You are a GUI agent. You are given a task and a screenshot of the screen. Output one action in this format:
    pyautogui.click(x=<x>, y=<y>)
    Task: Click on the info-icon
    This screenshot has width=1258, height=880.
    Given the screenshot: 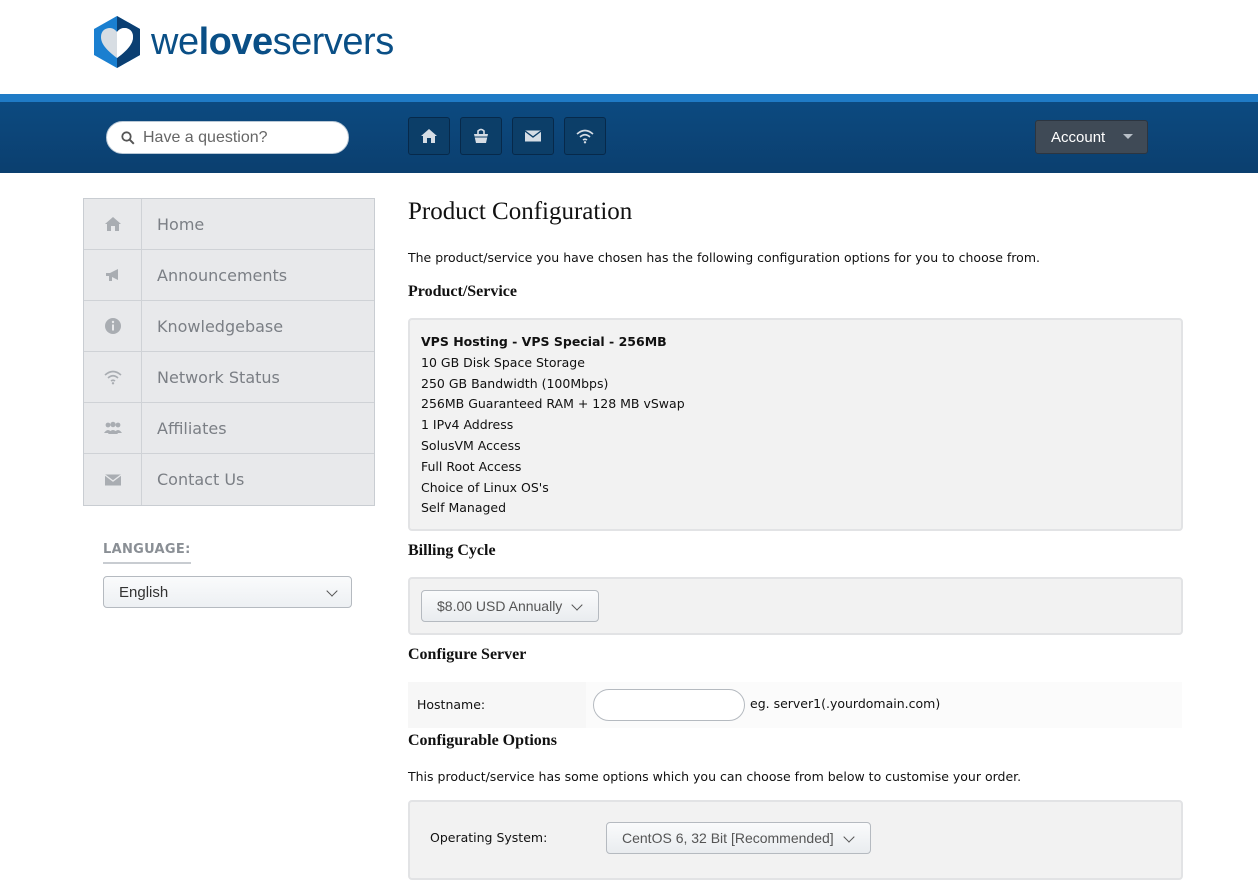 What is the action you would take?
    pyautogui.click(x=112, y=326)
    